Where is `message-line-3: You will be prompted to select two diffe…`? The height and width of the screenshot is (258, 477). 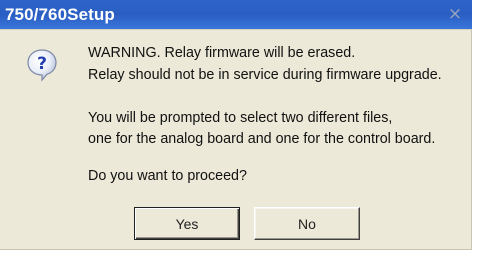
message-line-3: You will be prompted to select two diffe… is located at coordinates (240, 118).